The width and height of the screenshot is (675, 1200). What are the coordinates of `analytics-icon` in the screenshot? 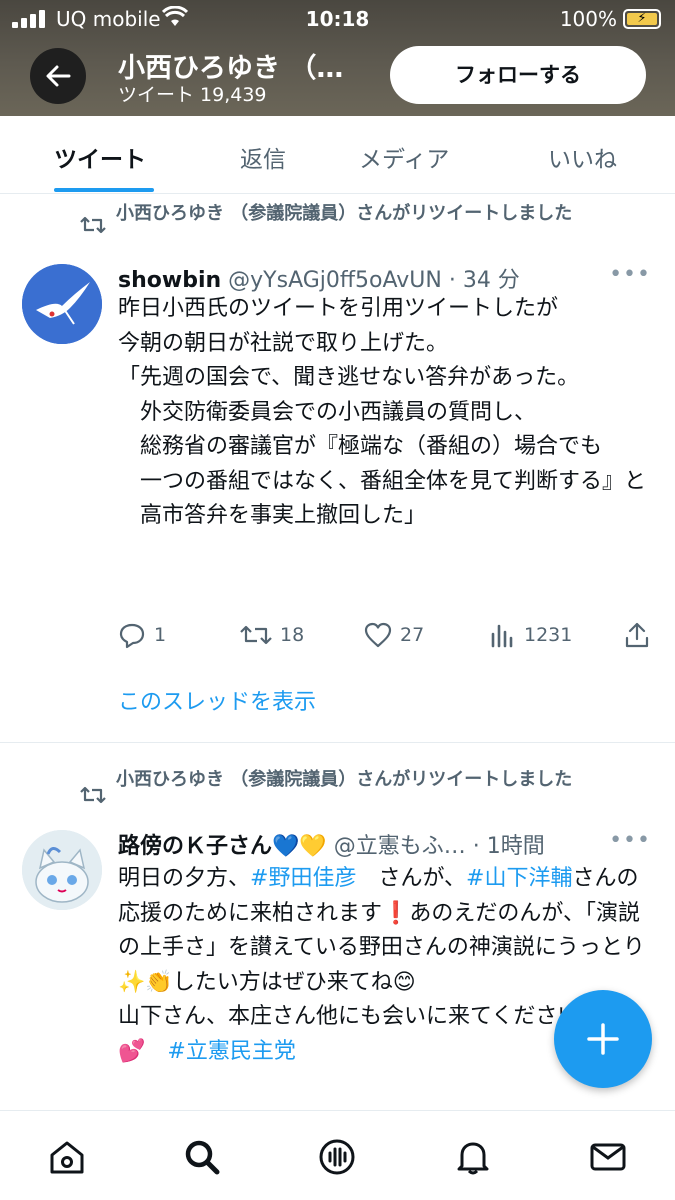 It's located at (502, 636).